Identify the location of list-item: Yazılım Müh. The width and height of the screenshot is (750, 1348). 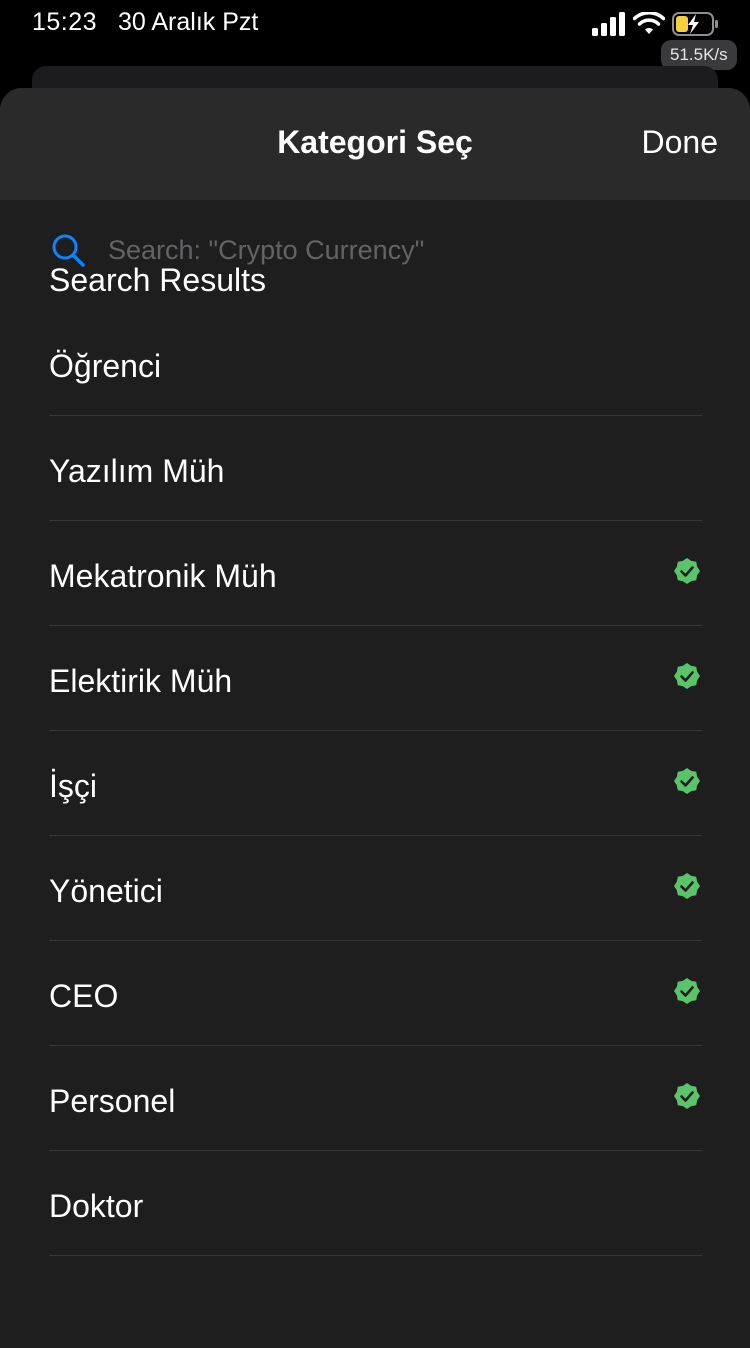
(375, 468).